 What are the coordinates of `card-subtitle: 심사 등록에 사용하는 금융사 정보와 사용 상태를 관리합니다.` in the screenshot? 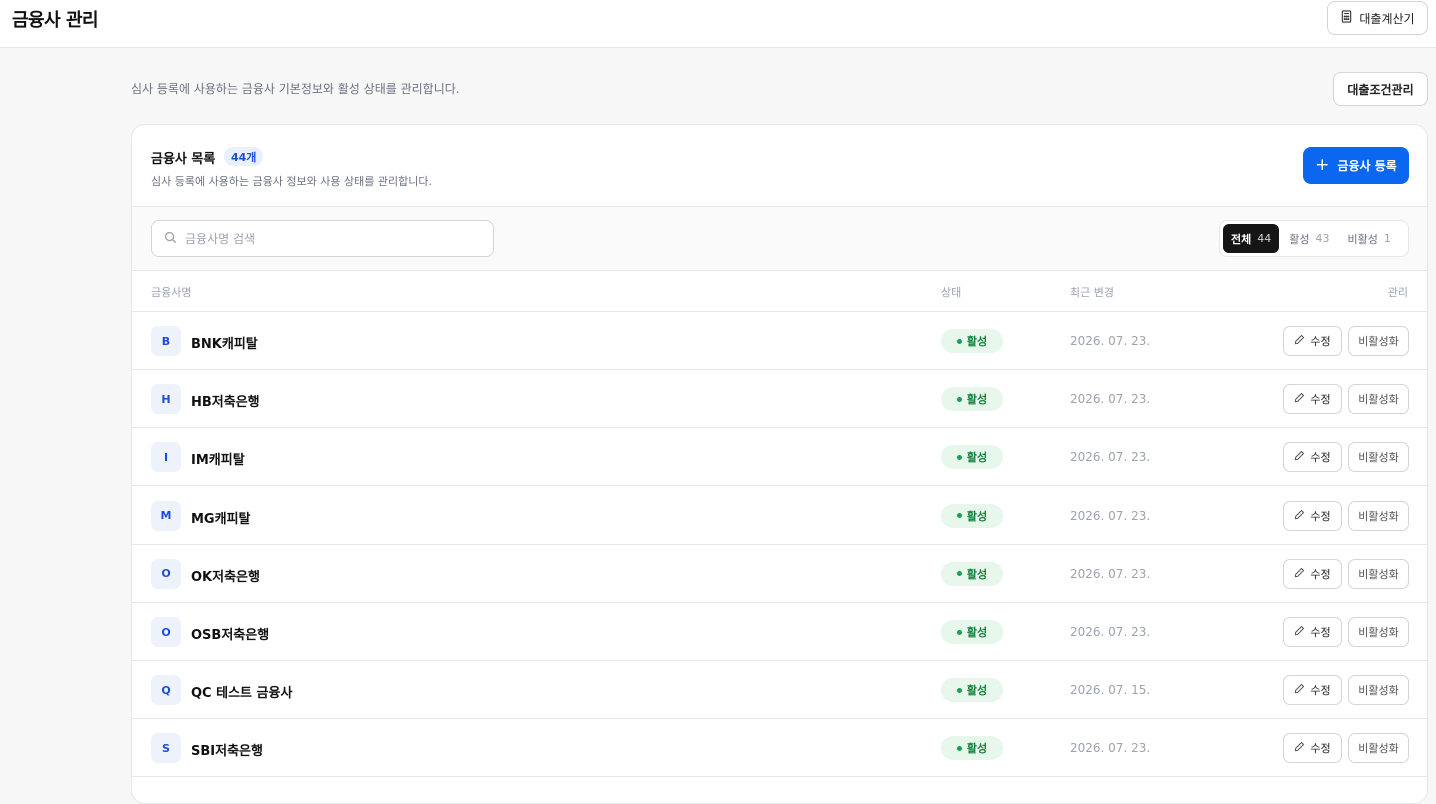 It's located at (291, 181).